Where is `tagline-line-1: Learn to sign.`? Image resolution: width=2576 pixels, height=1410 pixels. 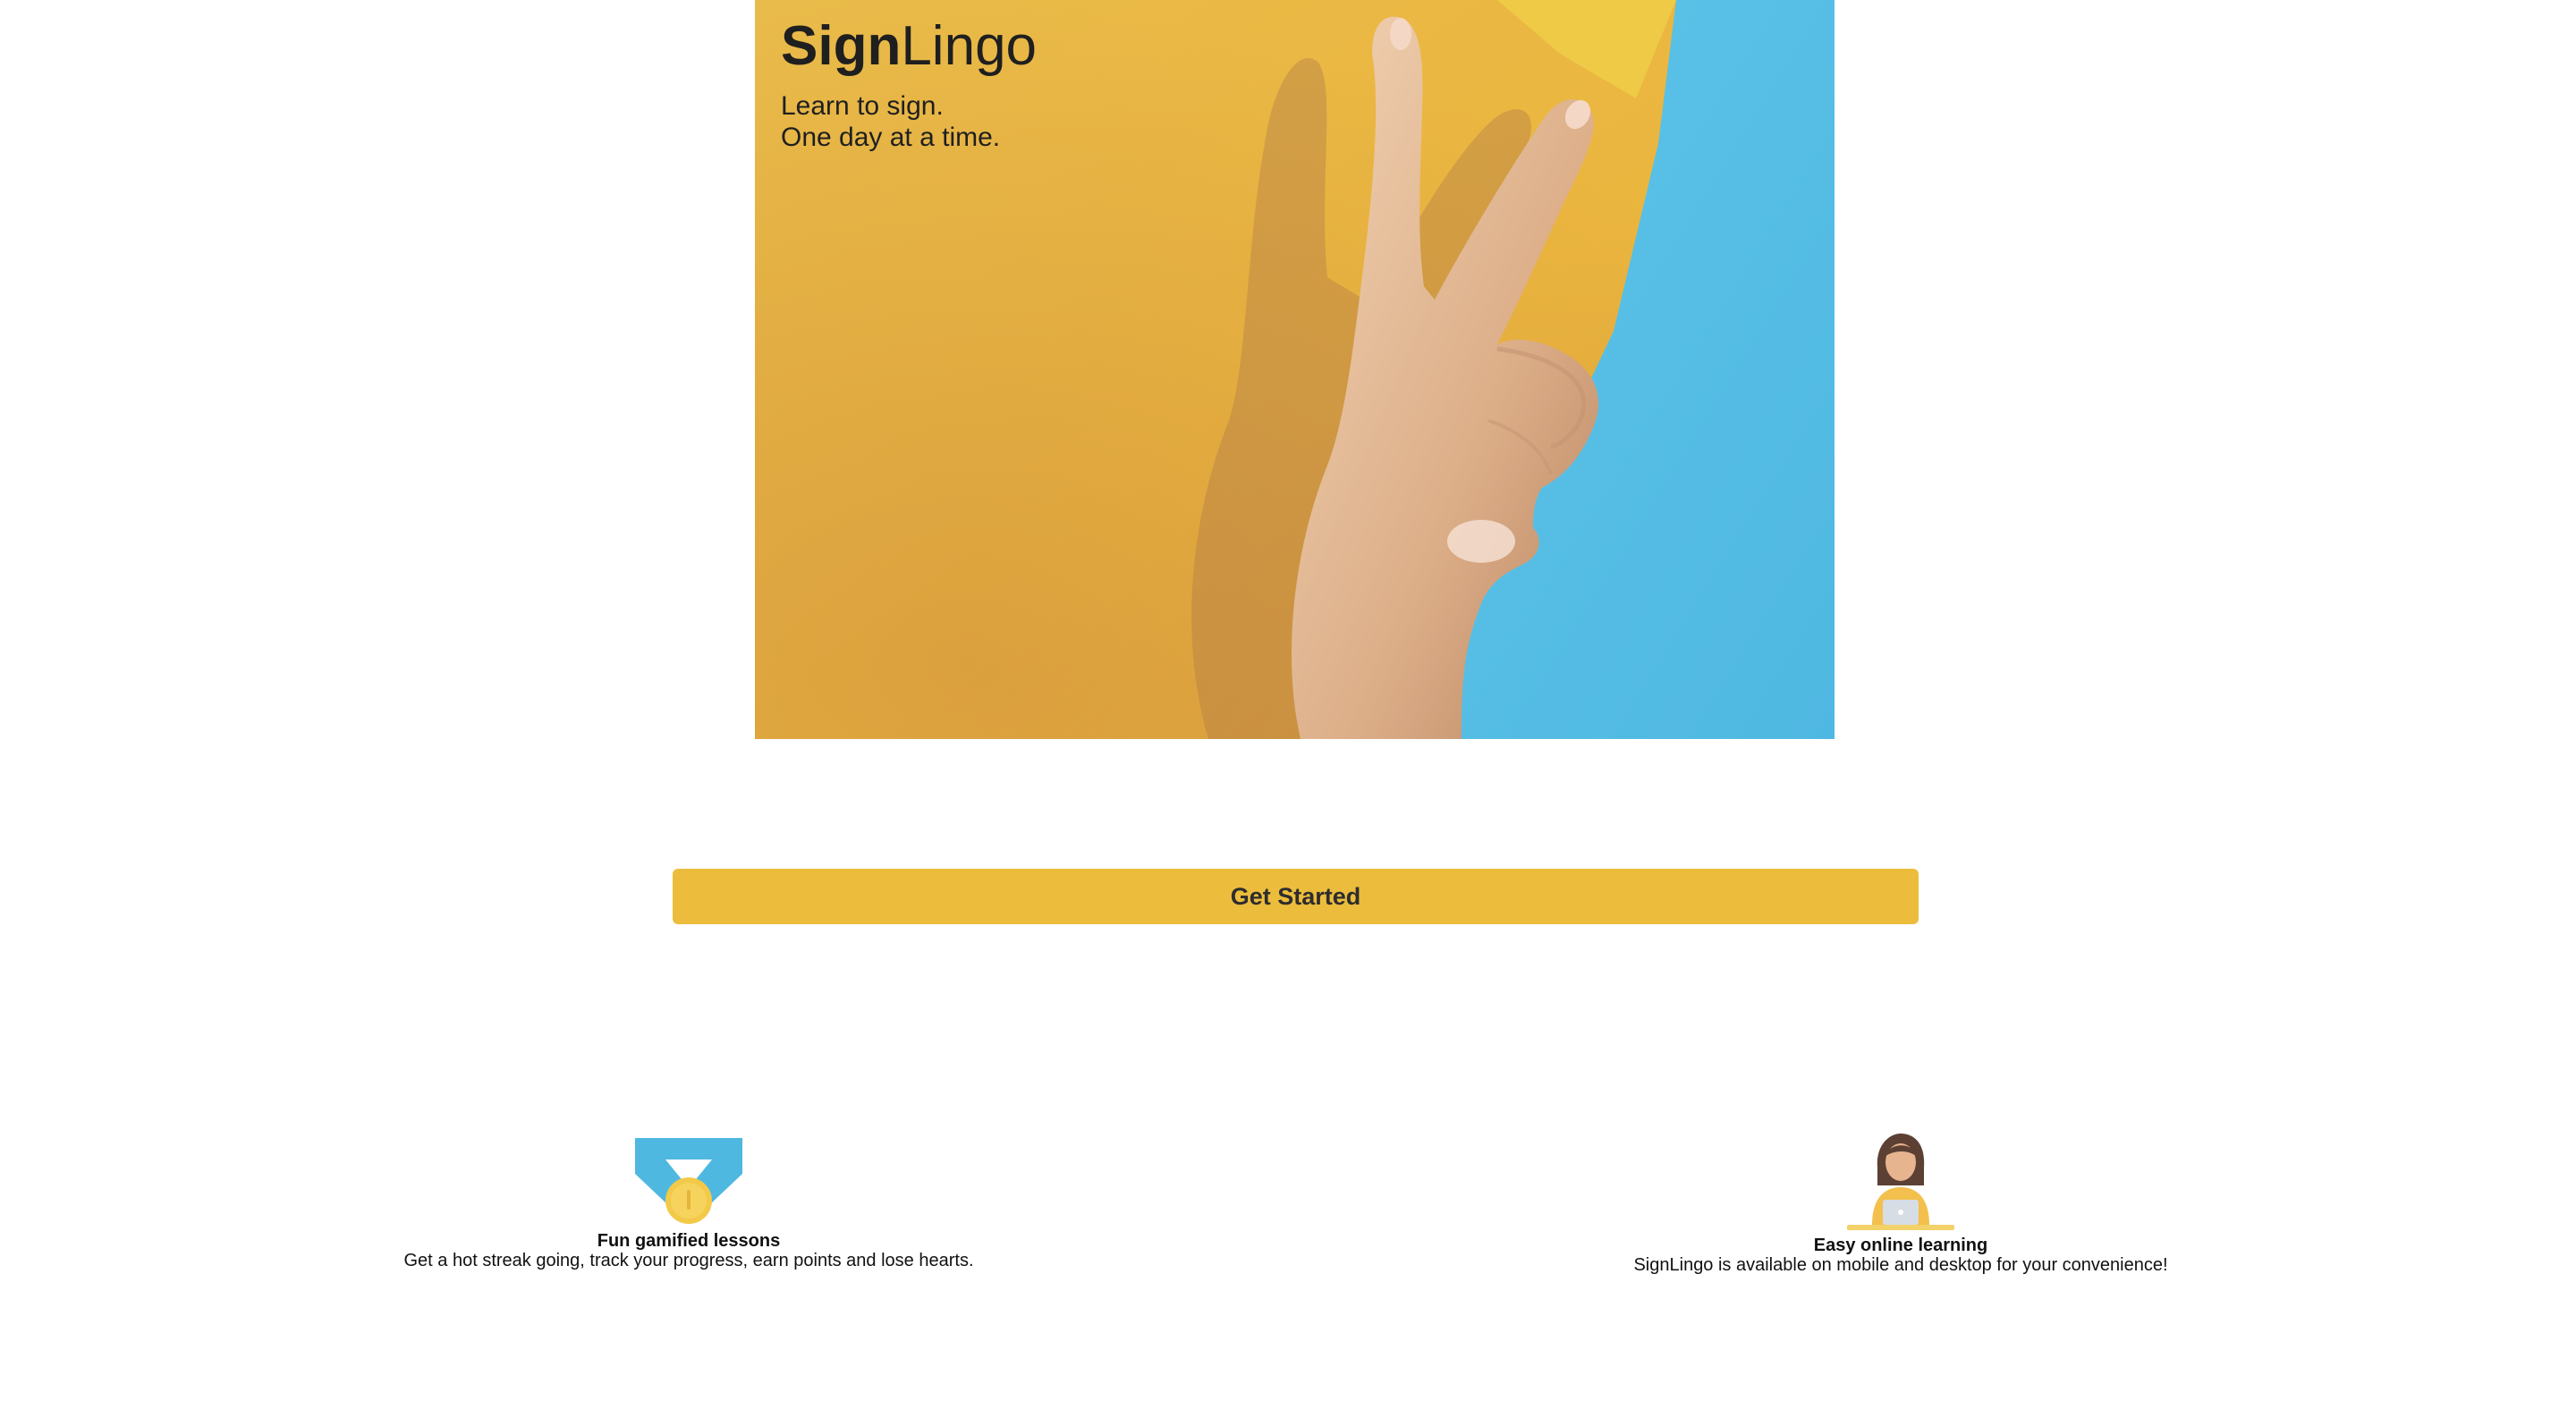
tagline-line-1: Learn to sign. is located at coordinates (862, 106).